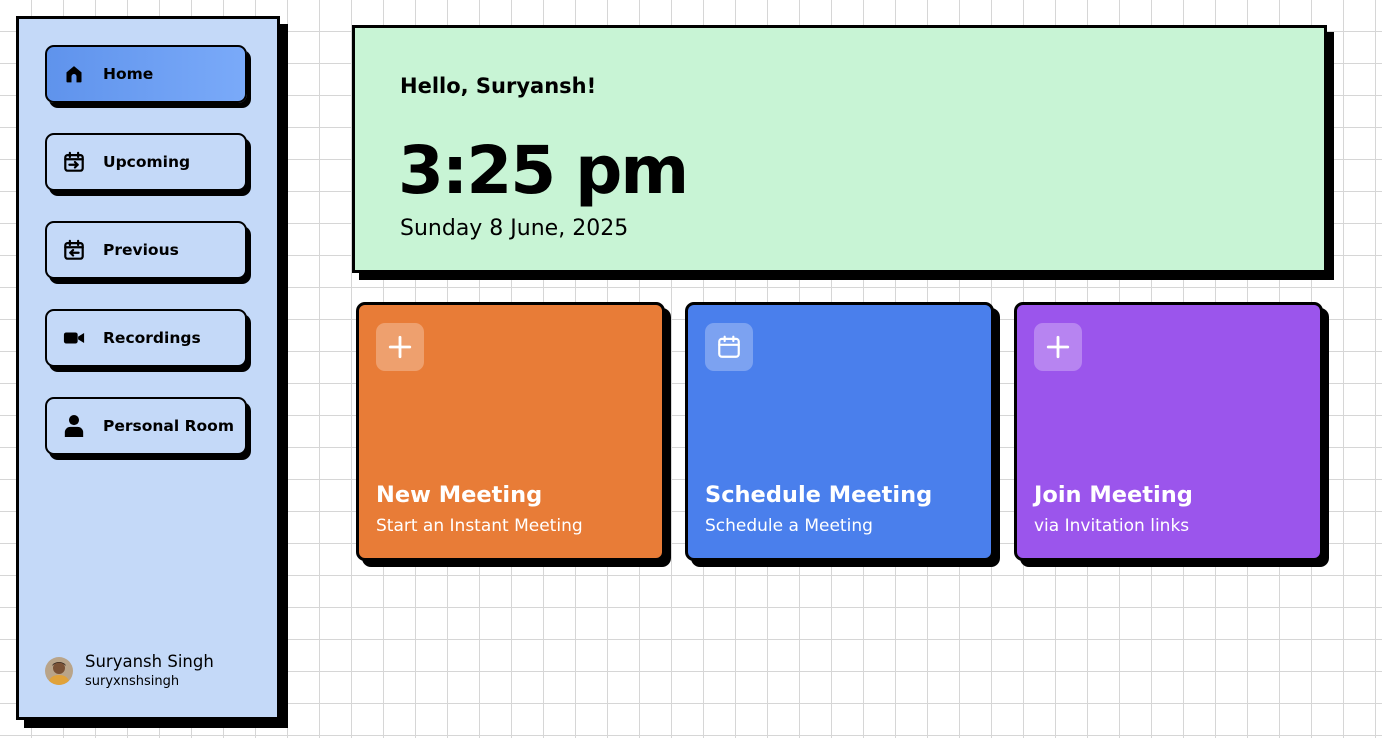 This screenshot has height=738, width=1382. What do you see at coordinates (141, 250) in the screenshot?
I see `sidebar-item-label: Previous` at bounding box center [141, 250].